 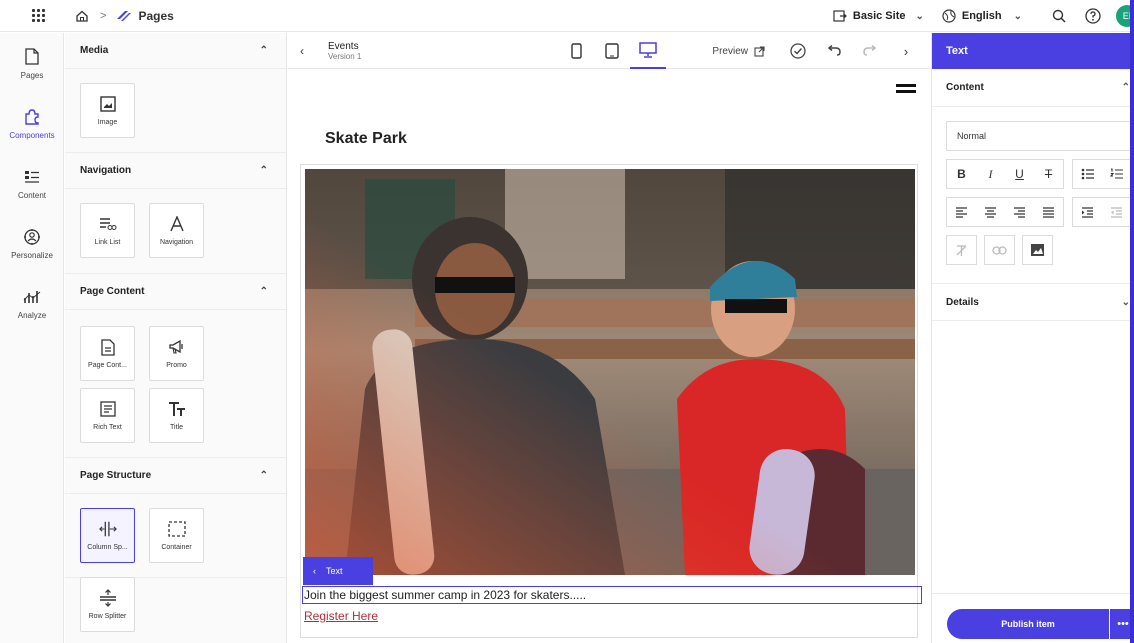 What do you see at coordinates (108, 409) in the screenshot?
I see `rich-text-icon` at bounding box center [108, 409].